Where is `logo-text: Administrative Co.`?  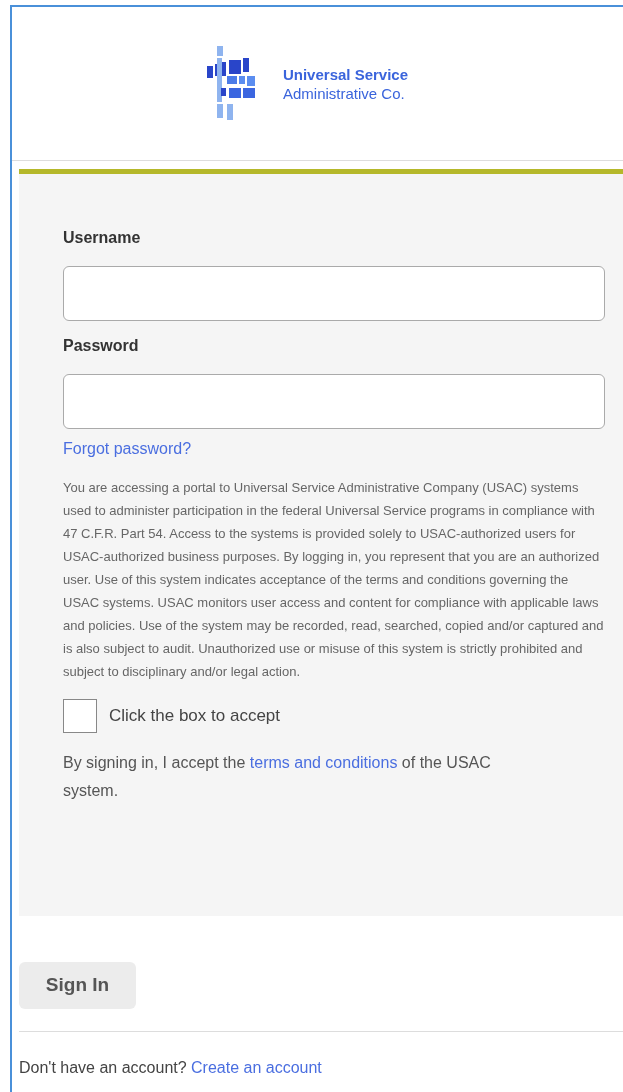
logo-text: Administrative Co. is located at coordinates (344, 93).